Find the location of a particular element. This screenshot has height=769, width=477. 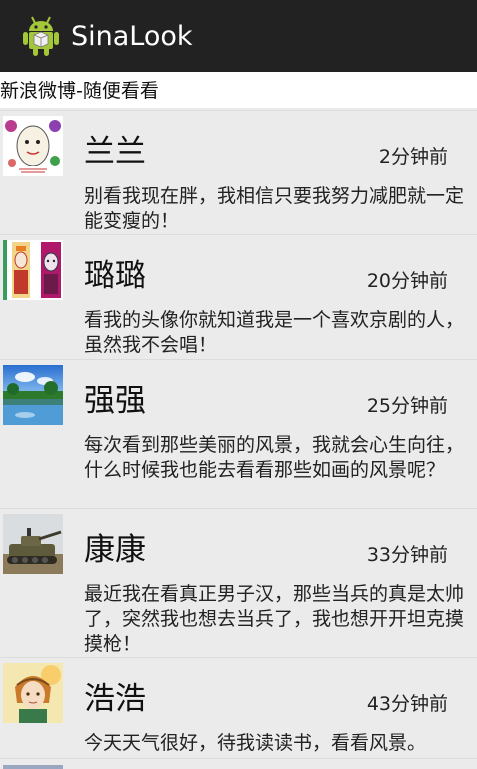

subtitle-bar: 新浪微博-随便看看 is located at coordinates (238, 90).